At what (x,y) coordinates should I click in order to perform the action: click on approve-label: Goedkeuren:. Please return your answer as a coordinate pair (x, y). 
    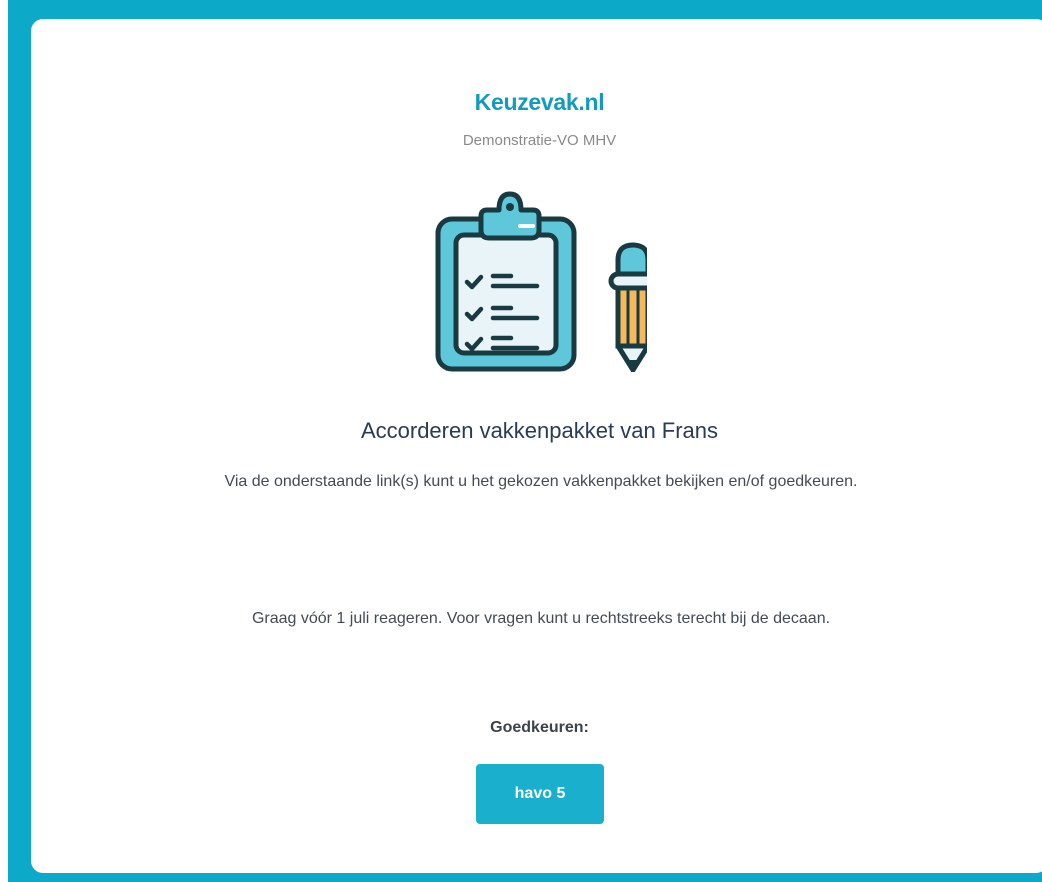
    Looking at the image, I should click on (539, 727).